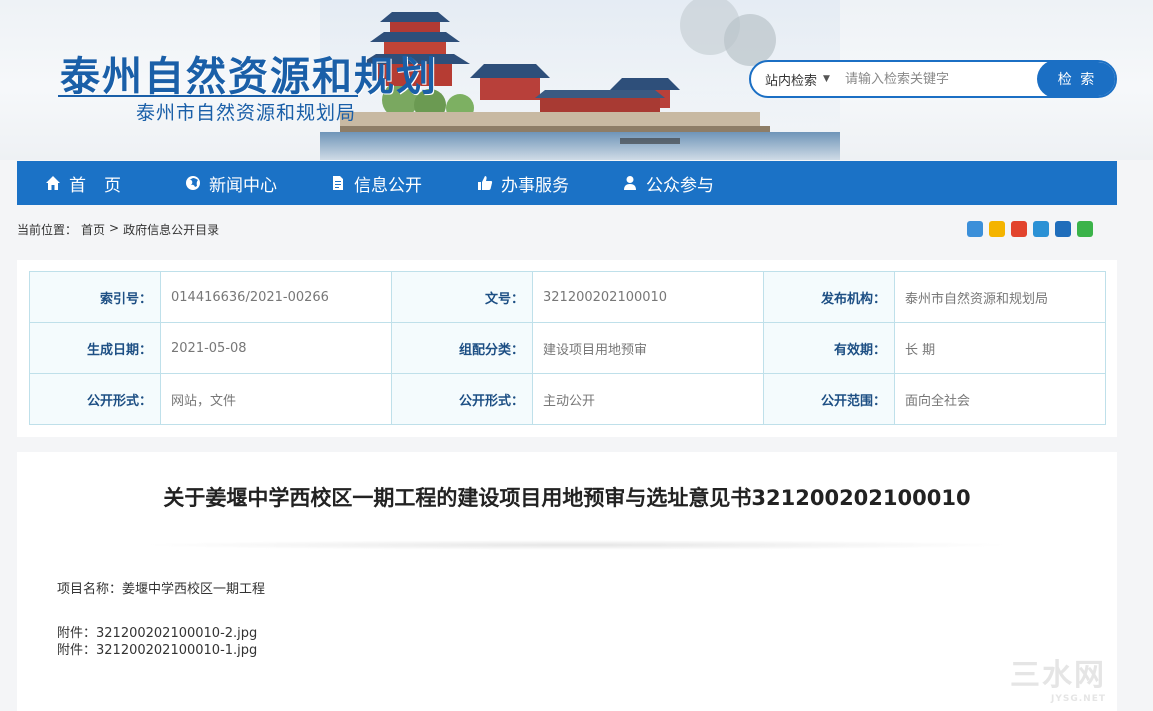 Image resolution: width=1153 pixels, height=711 pixels. What do you see at coordinates (462, 399) in the screenshot?
I see `meta-key-disclosure: 公开形式：` at bounding box center [462, 399].